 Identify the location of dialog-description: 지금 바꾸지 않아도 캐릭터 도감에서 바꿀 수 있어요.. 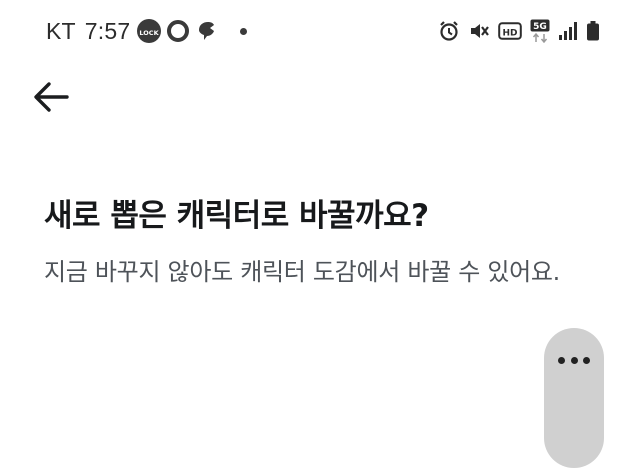
(302, 272).